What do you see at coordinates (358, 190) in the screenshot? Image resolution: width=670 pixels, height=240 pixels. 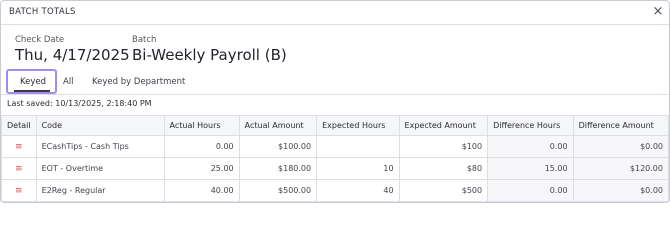 I see `expected-hours-input: 40` at bounding box center [358, 190].